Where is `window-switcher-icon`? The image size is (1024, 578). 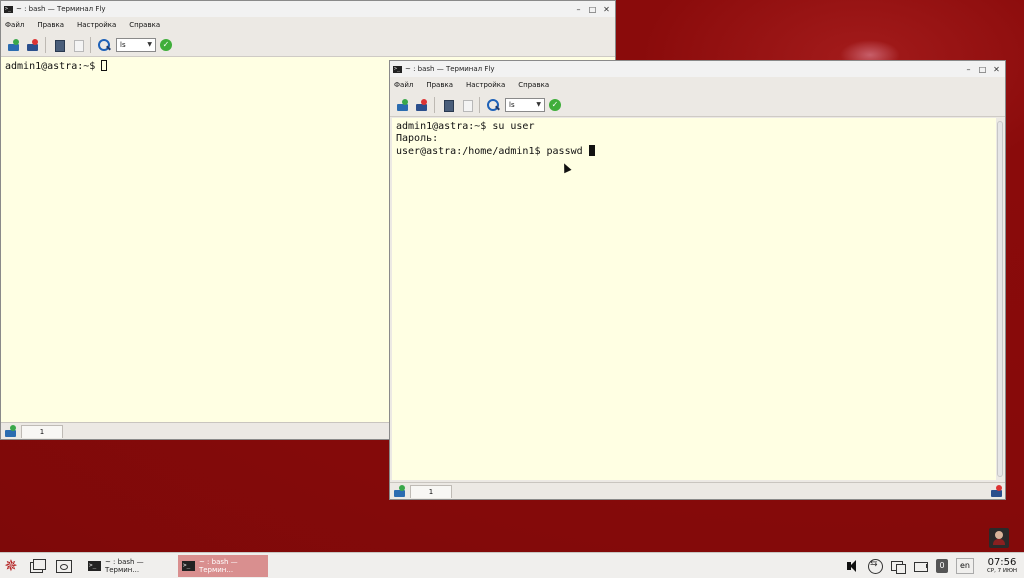
window-switcher-icon is located at coordinates (37, 566).